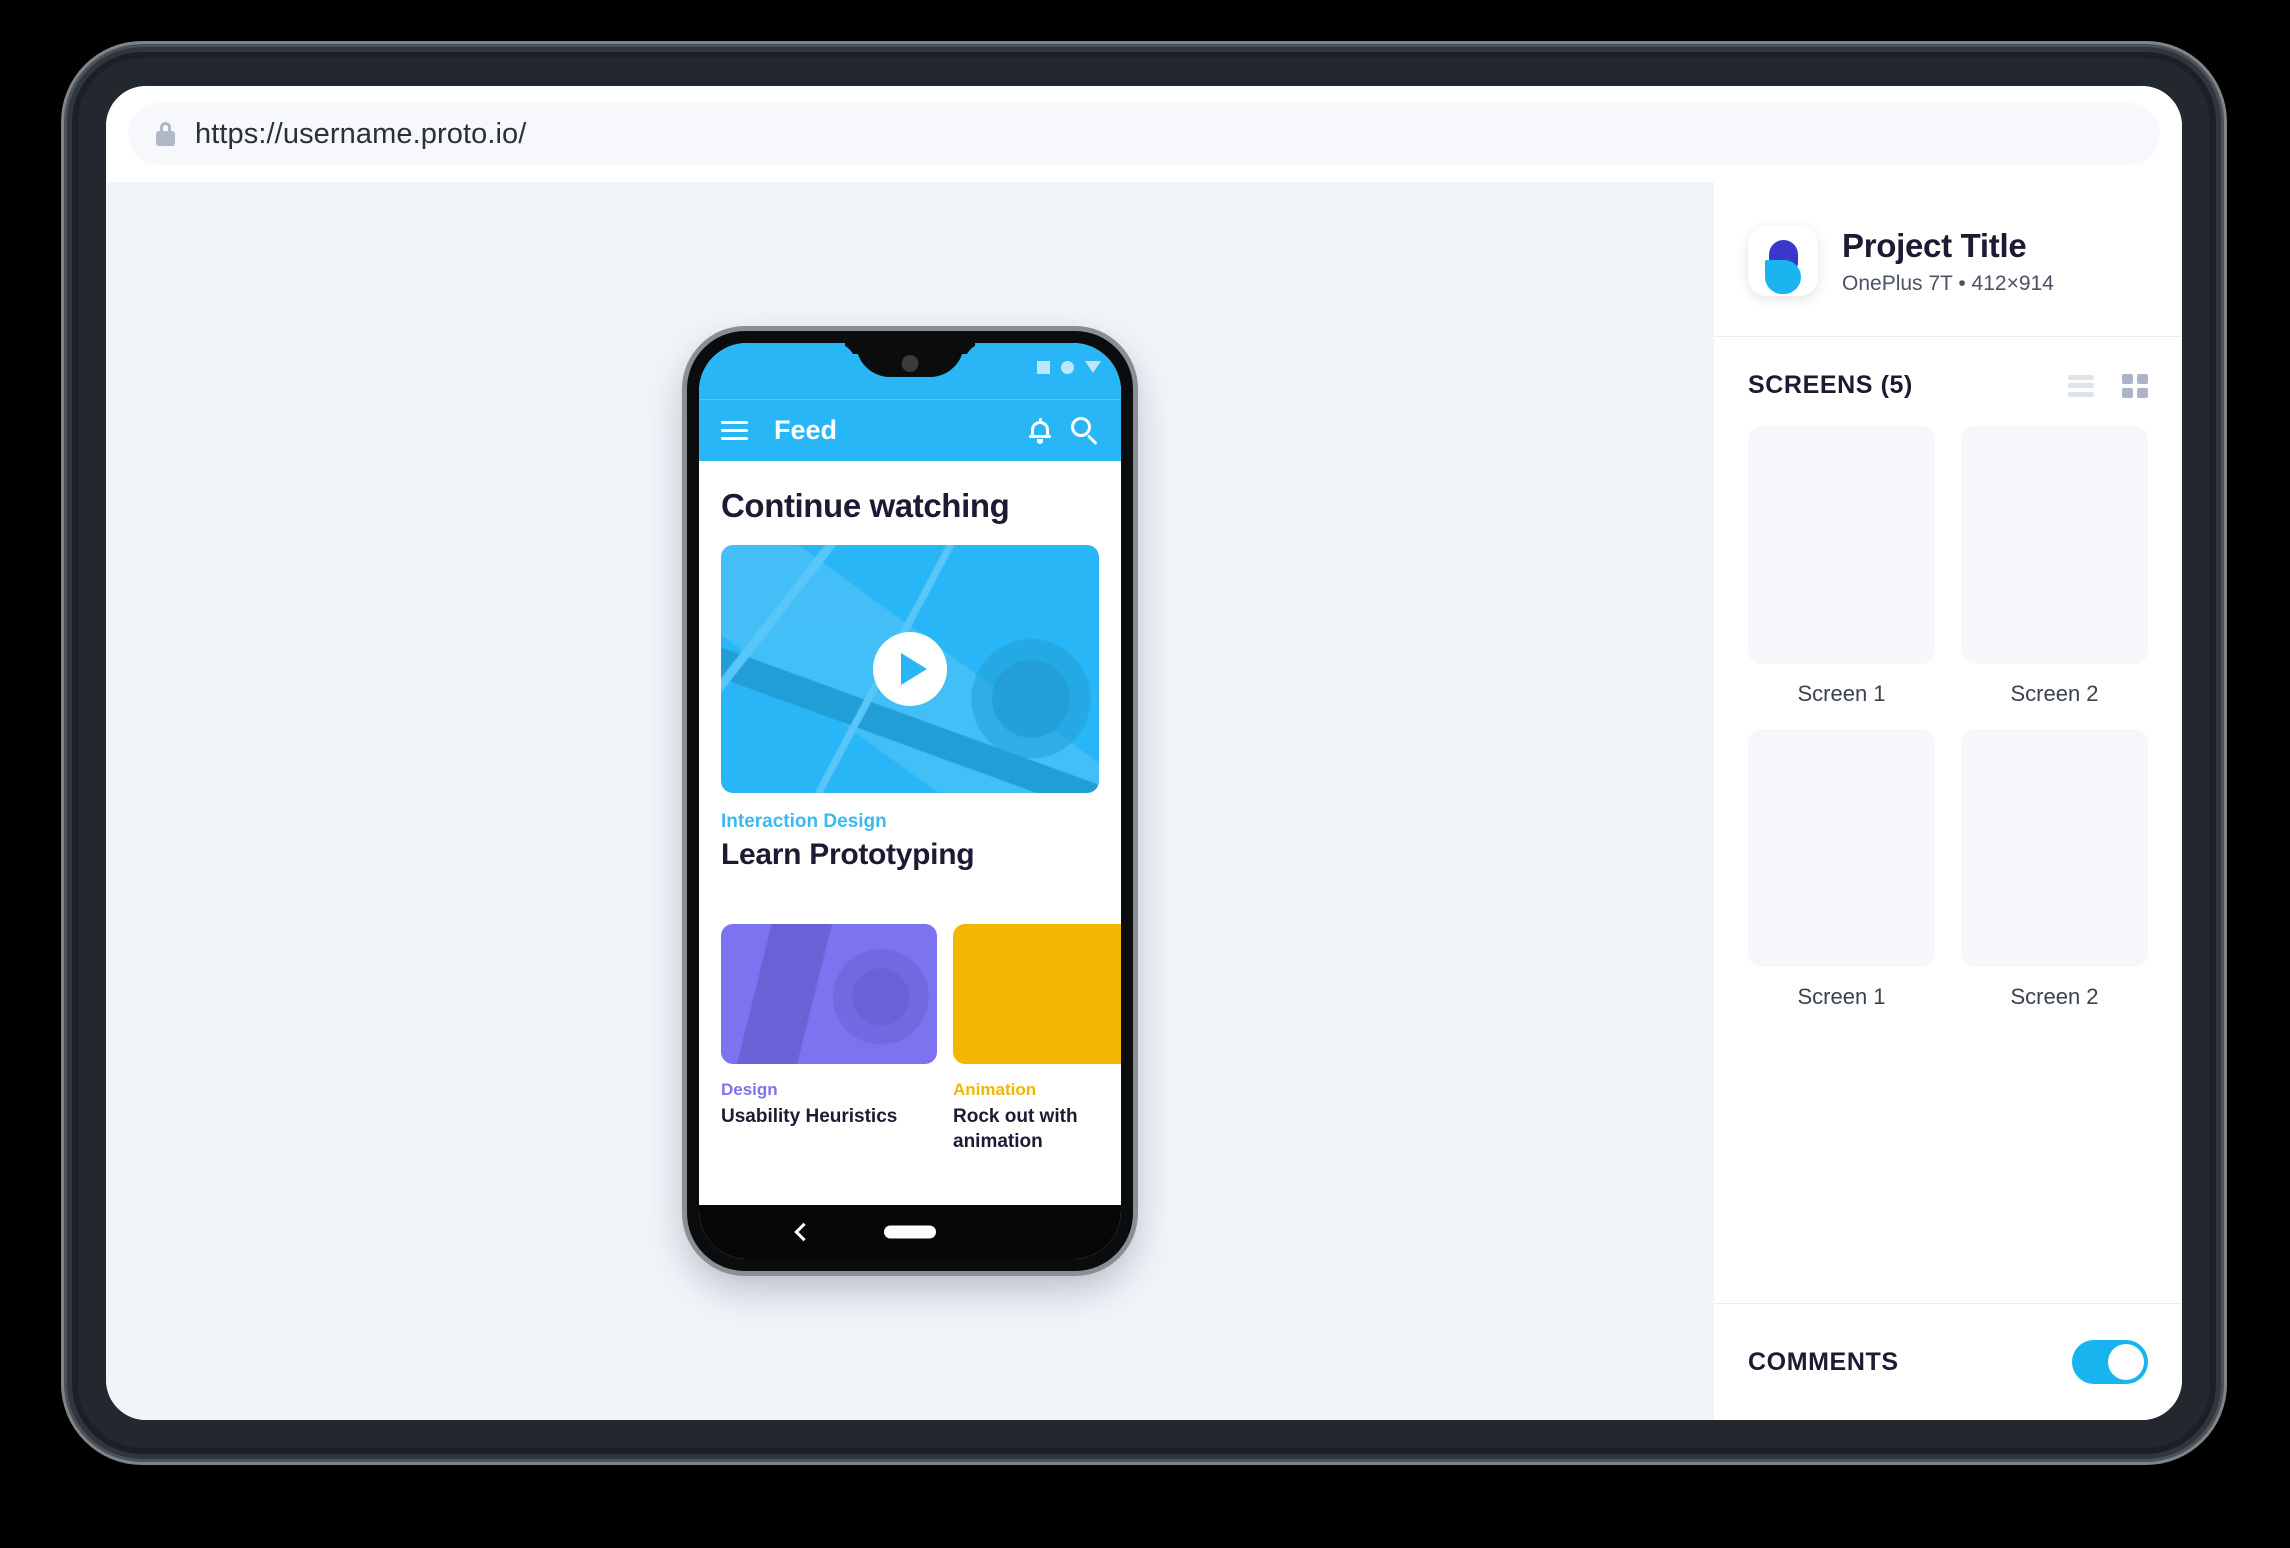 The height and width of the screenshot is (1548, 2290). Describe the element at coordinates (1093, 367) in the screenshot. I see `triangle-down-icon` at that location.